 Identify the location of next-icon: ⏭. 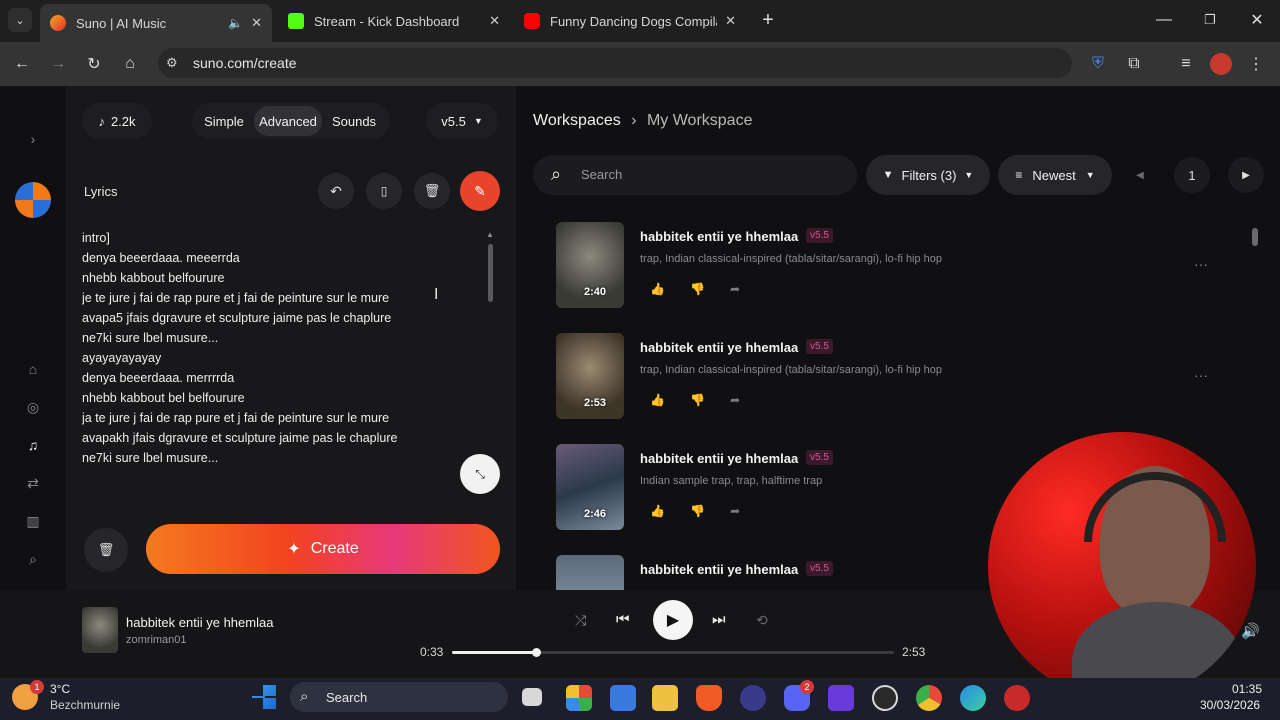
(719, 619).